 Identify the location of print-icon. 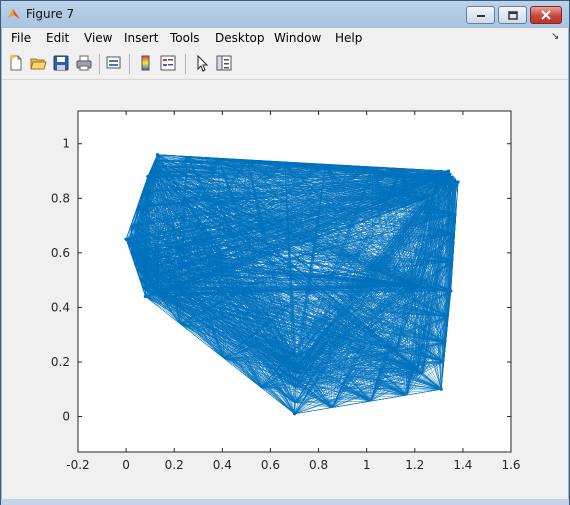
(84, 63).